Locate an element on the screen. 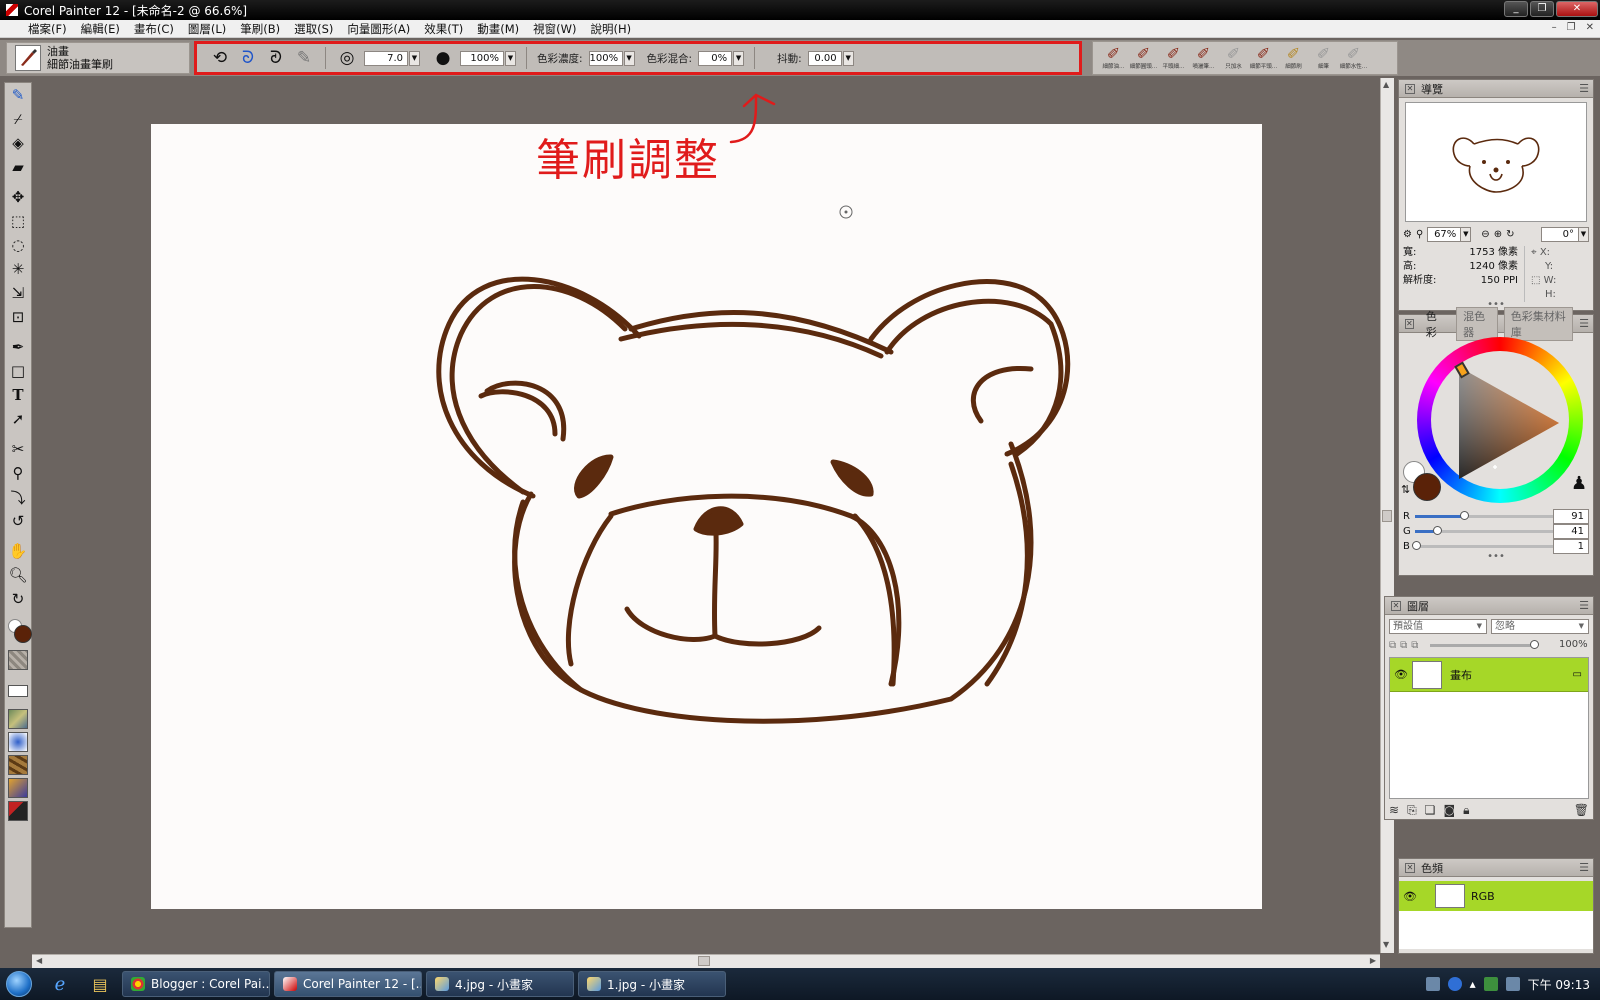 This screenshot has width=1600, height=1000. menu-layers: 圖層(L) is located at coordinates (207, 29).